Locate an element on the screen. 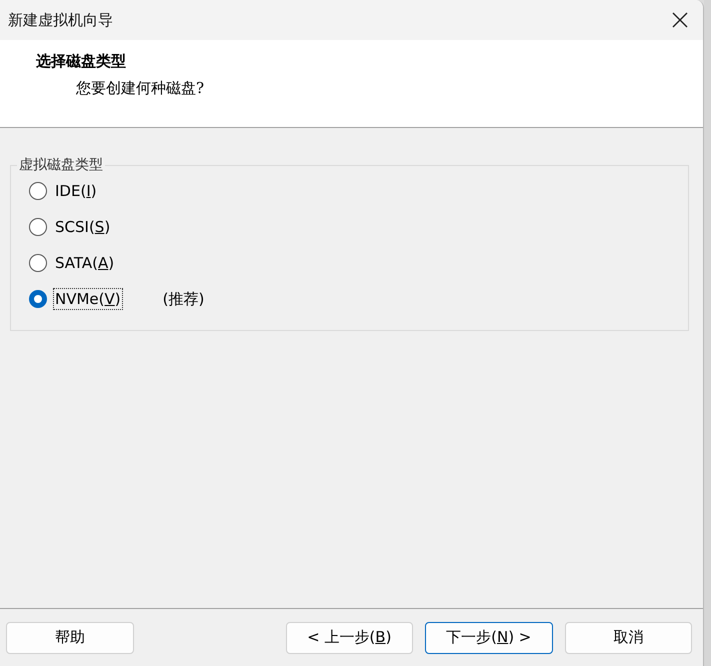  nav-button: < 上一步(B) is located at coordinates (349, 638).